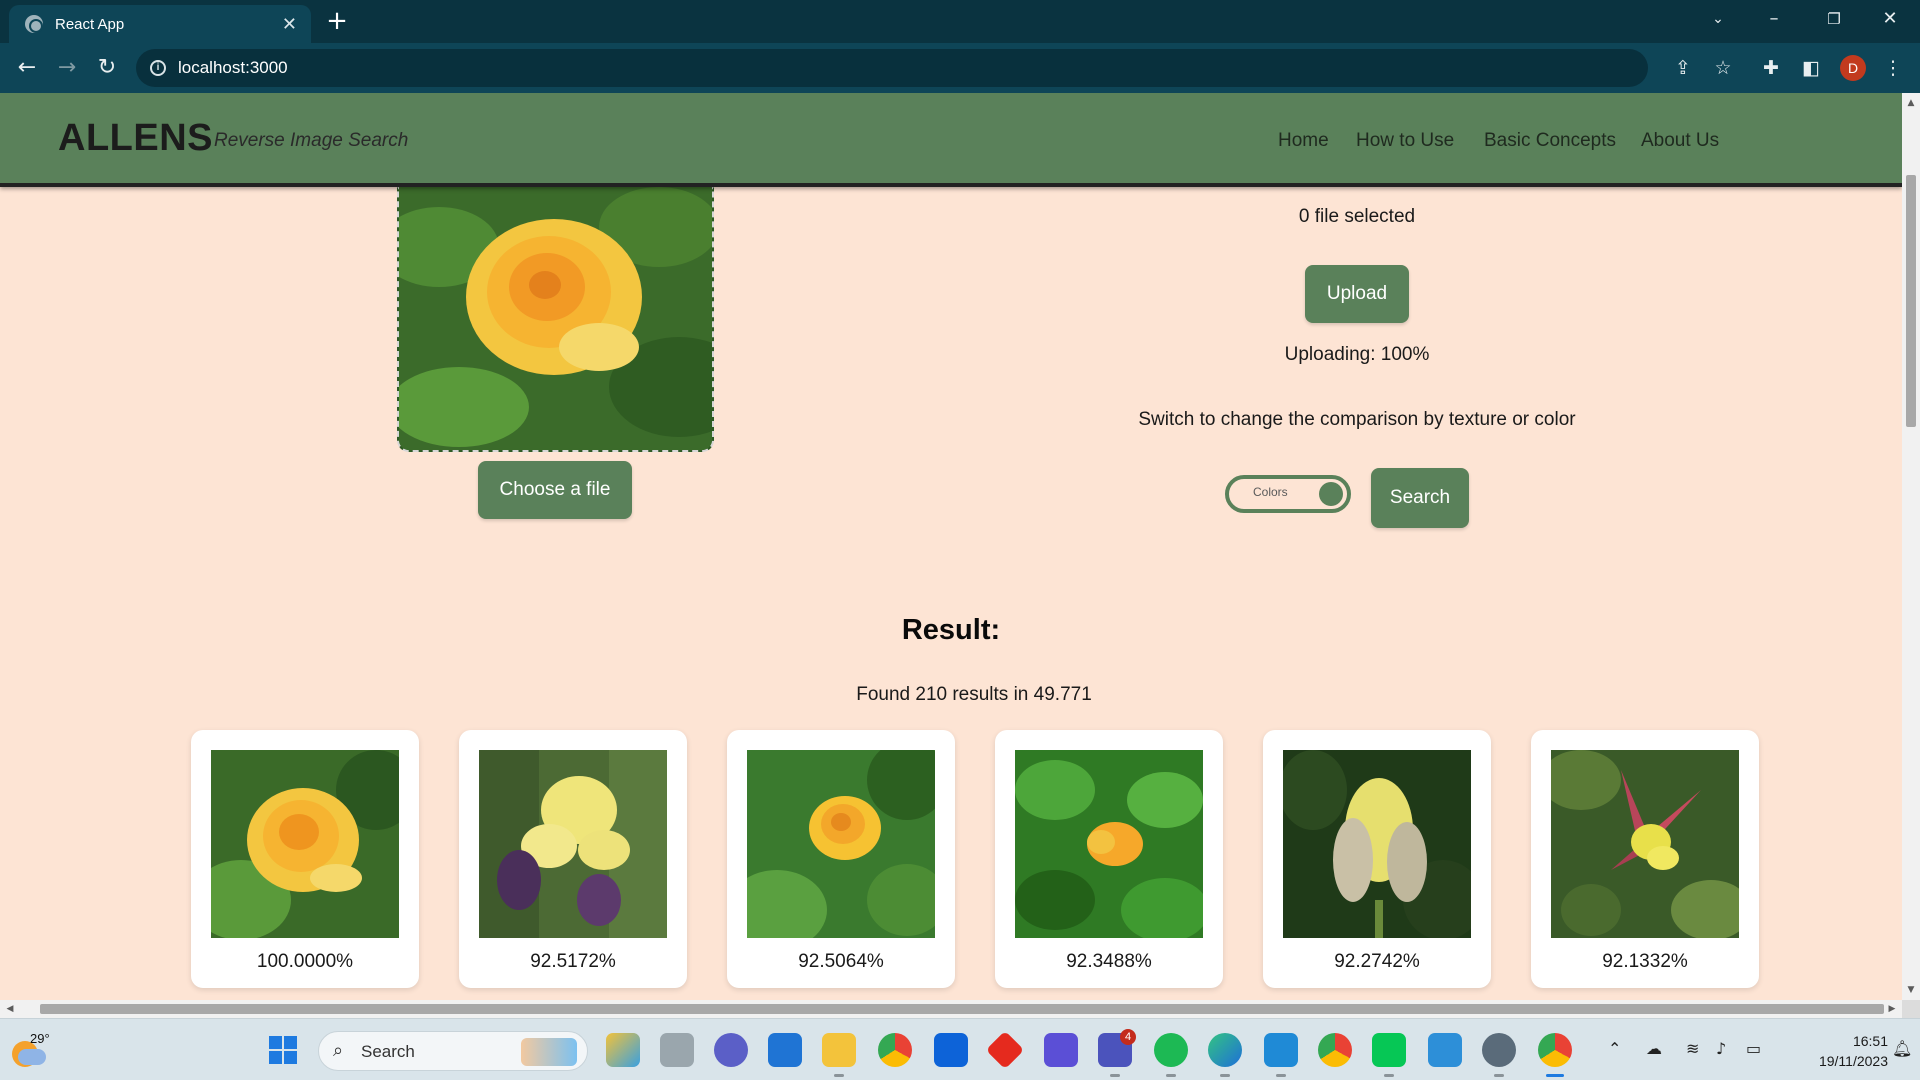 This screenshot has width=1920, height=1080. I want to click on purple-app-icon, so click(1061, 1050).